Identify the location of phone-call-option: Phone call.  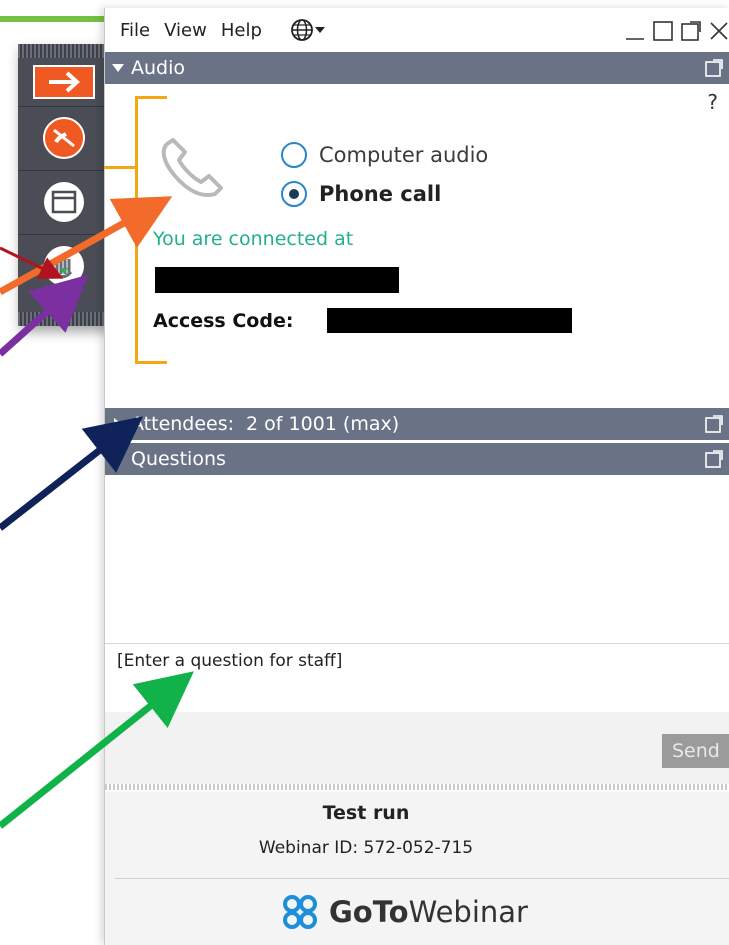
(361, 194).